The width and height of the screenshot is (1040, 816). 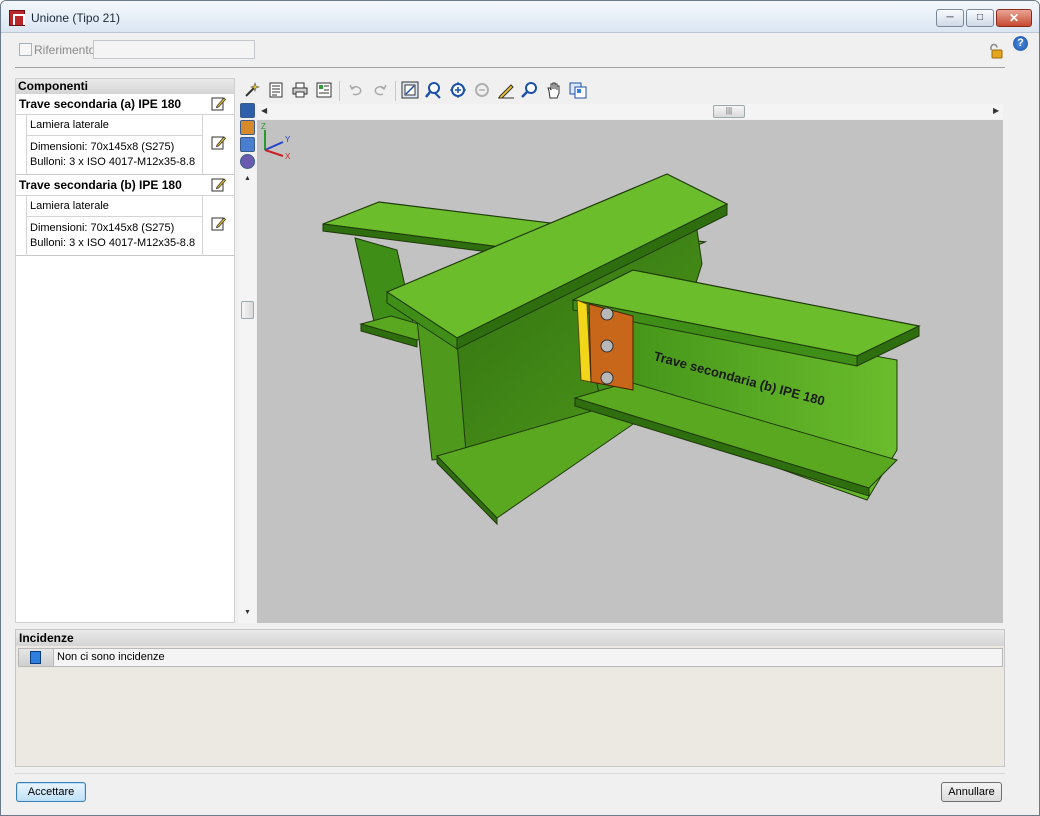 What do you see at coordinates (247, 396) in the screenshot?
I see `vertical-scrollbar: ▲ ▼` at bounding box center [247, 396].